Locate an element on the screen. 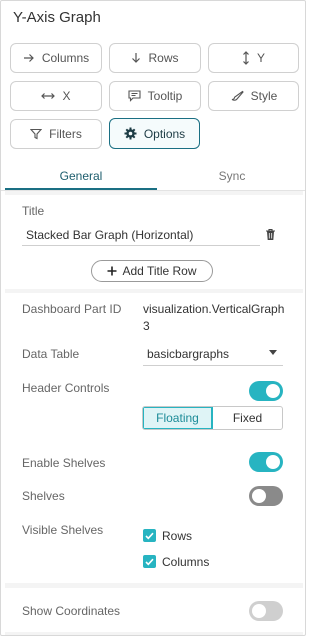 This screenshot has width=320, height=636. trash-icon is located at coordinates (270, 234).